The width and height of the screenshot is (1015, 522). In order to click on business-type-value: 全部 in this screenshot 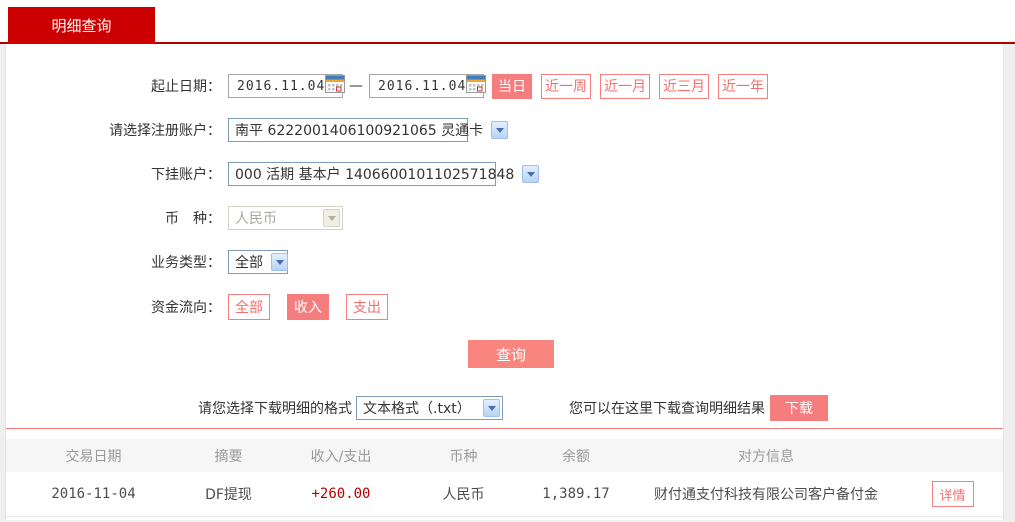, I will do `click(249, 263)`.